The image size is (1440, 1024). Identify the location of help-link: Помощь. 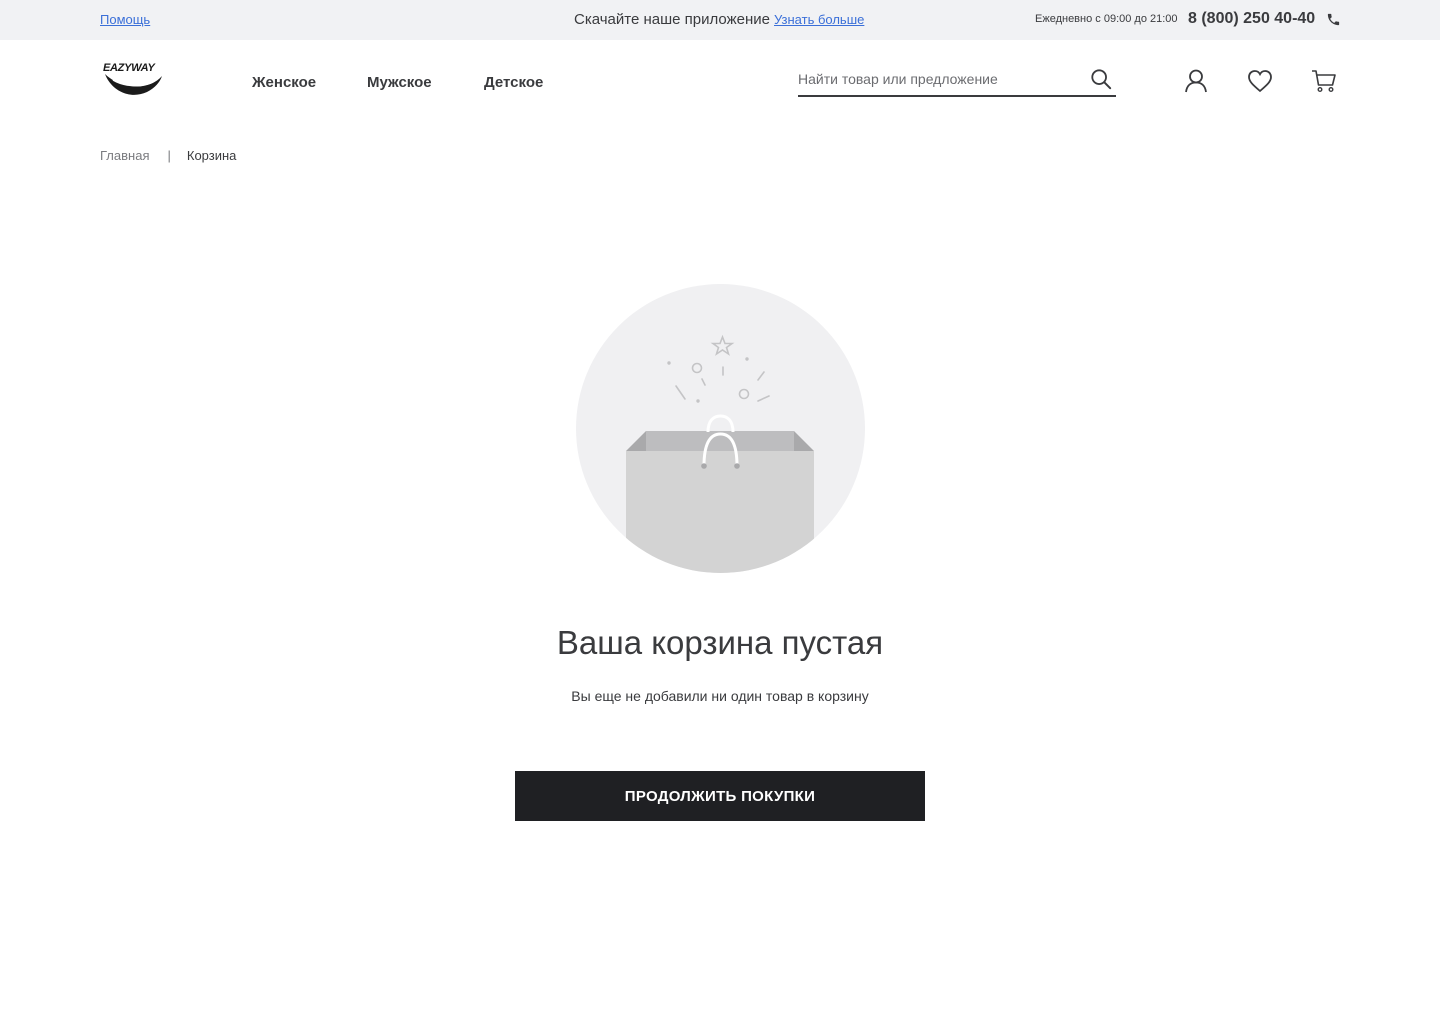
(125, 19).